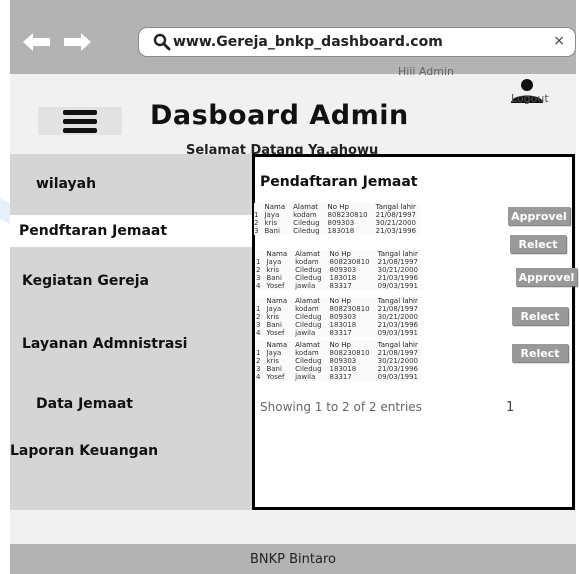  What do you see at coordinates (84, 404) in the screenshot?
I see `sidebar-item-label: Data Jemaat` at bounding box center [84, 404].